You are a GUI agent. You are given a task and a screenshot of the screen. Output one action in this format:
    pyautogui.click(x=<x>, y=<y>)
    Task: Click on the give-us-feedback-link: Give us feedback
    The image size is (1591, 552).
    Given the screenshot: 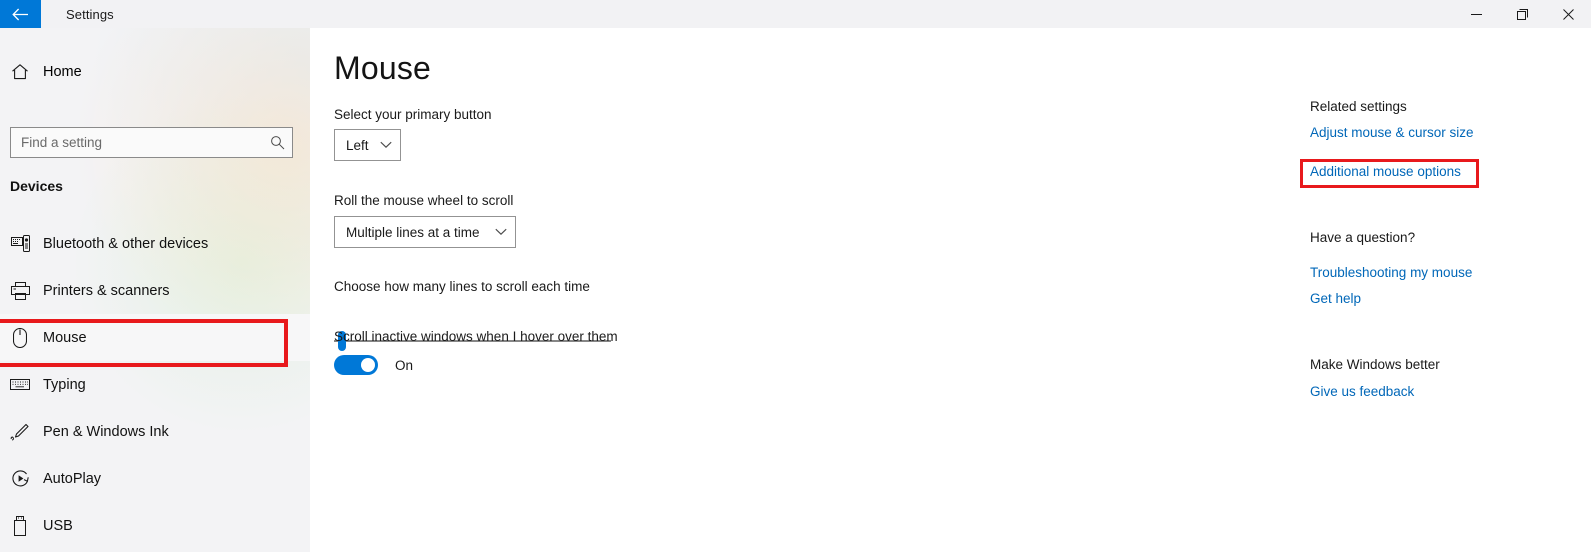 What is the action you would take?
    pyautogui.click(x=1362, y=391)
    